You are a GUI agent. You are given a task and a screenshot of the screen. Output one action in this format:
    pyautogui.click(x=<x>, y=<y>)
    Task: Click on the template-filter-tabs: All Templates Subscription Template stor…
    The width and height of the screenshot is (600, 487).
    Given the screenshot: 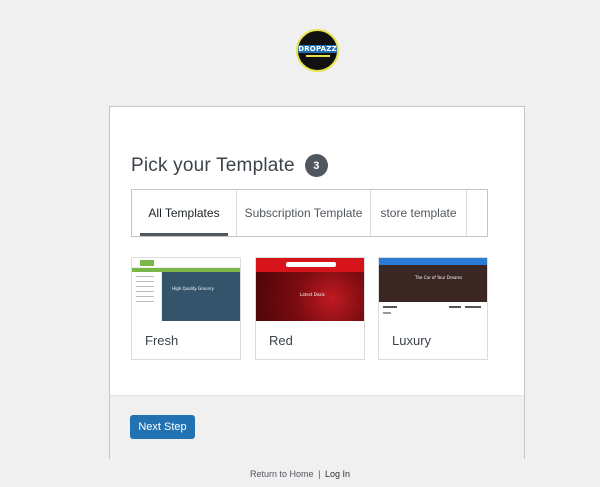 What is the action you would take?
    pyautogui.click(x=309, y=213)
    